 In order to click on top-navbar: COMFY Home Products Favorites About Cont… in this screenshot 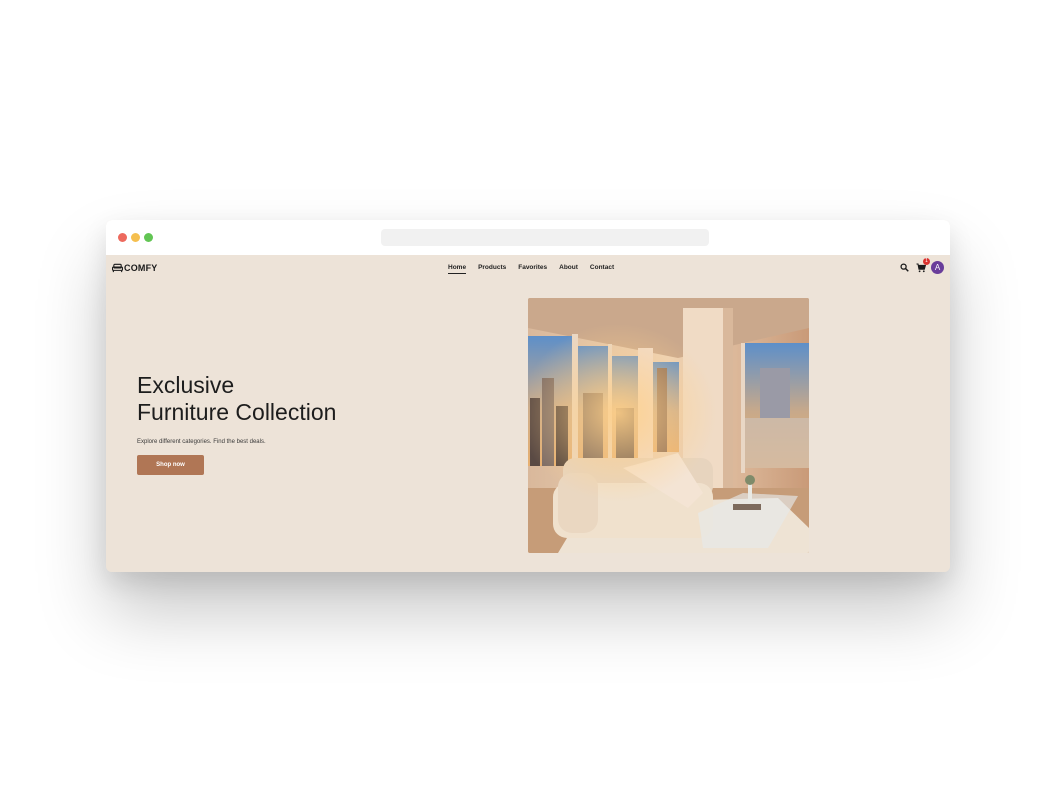, I will do `click(528, 269)`.